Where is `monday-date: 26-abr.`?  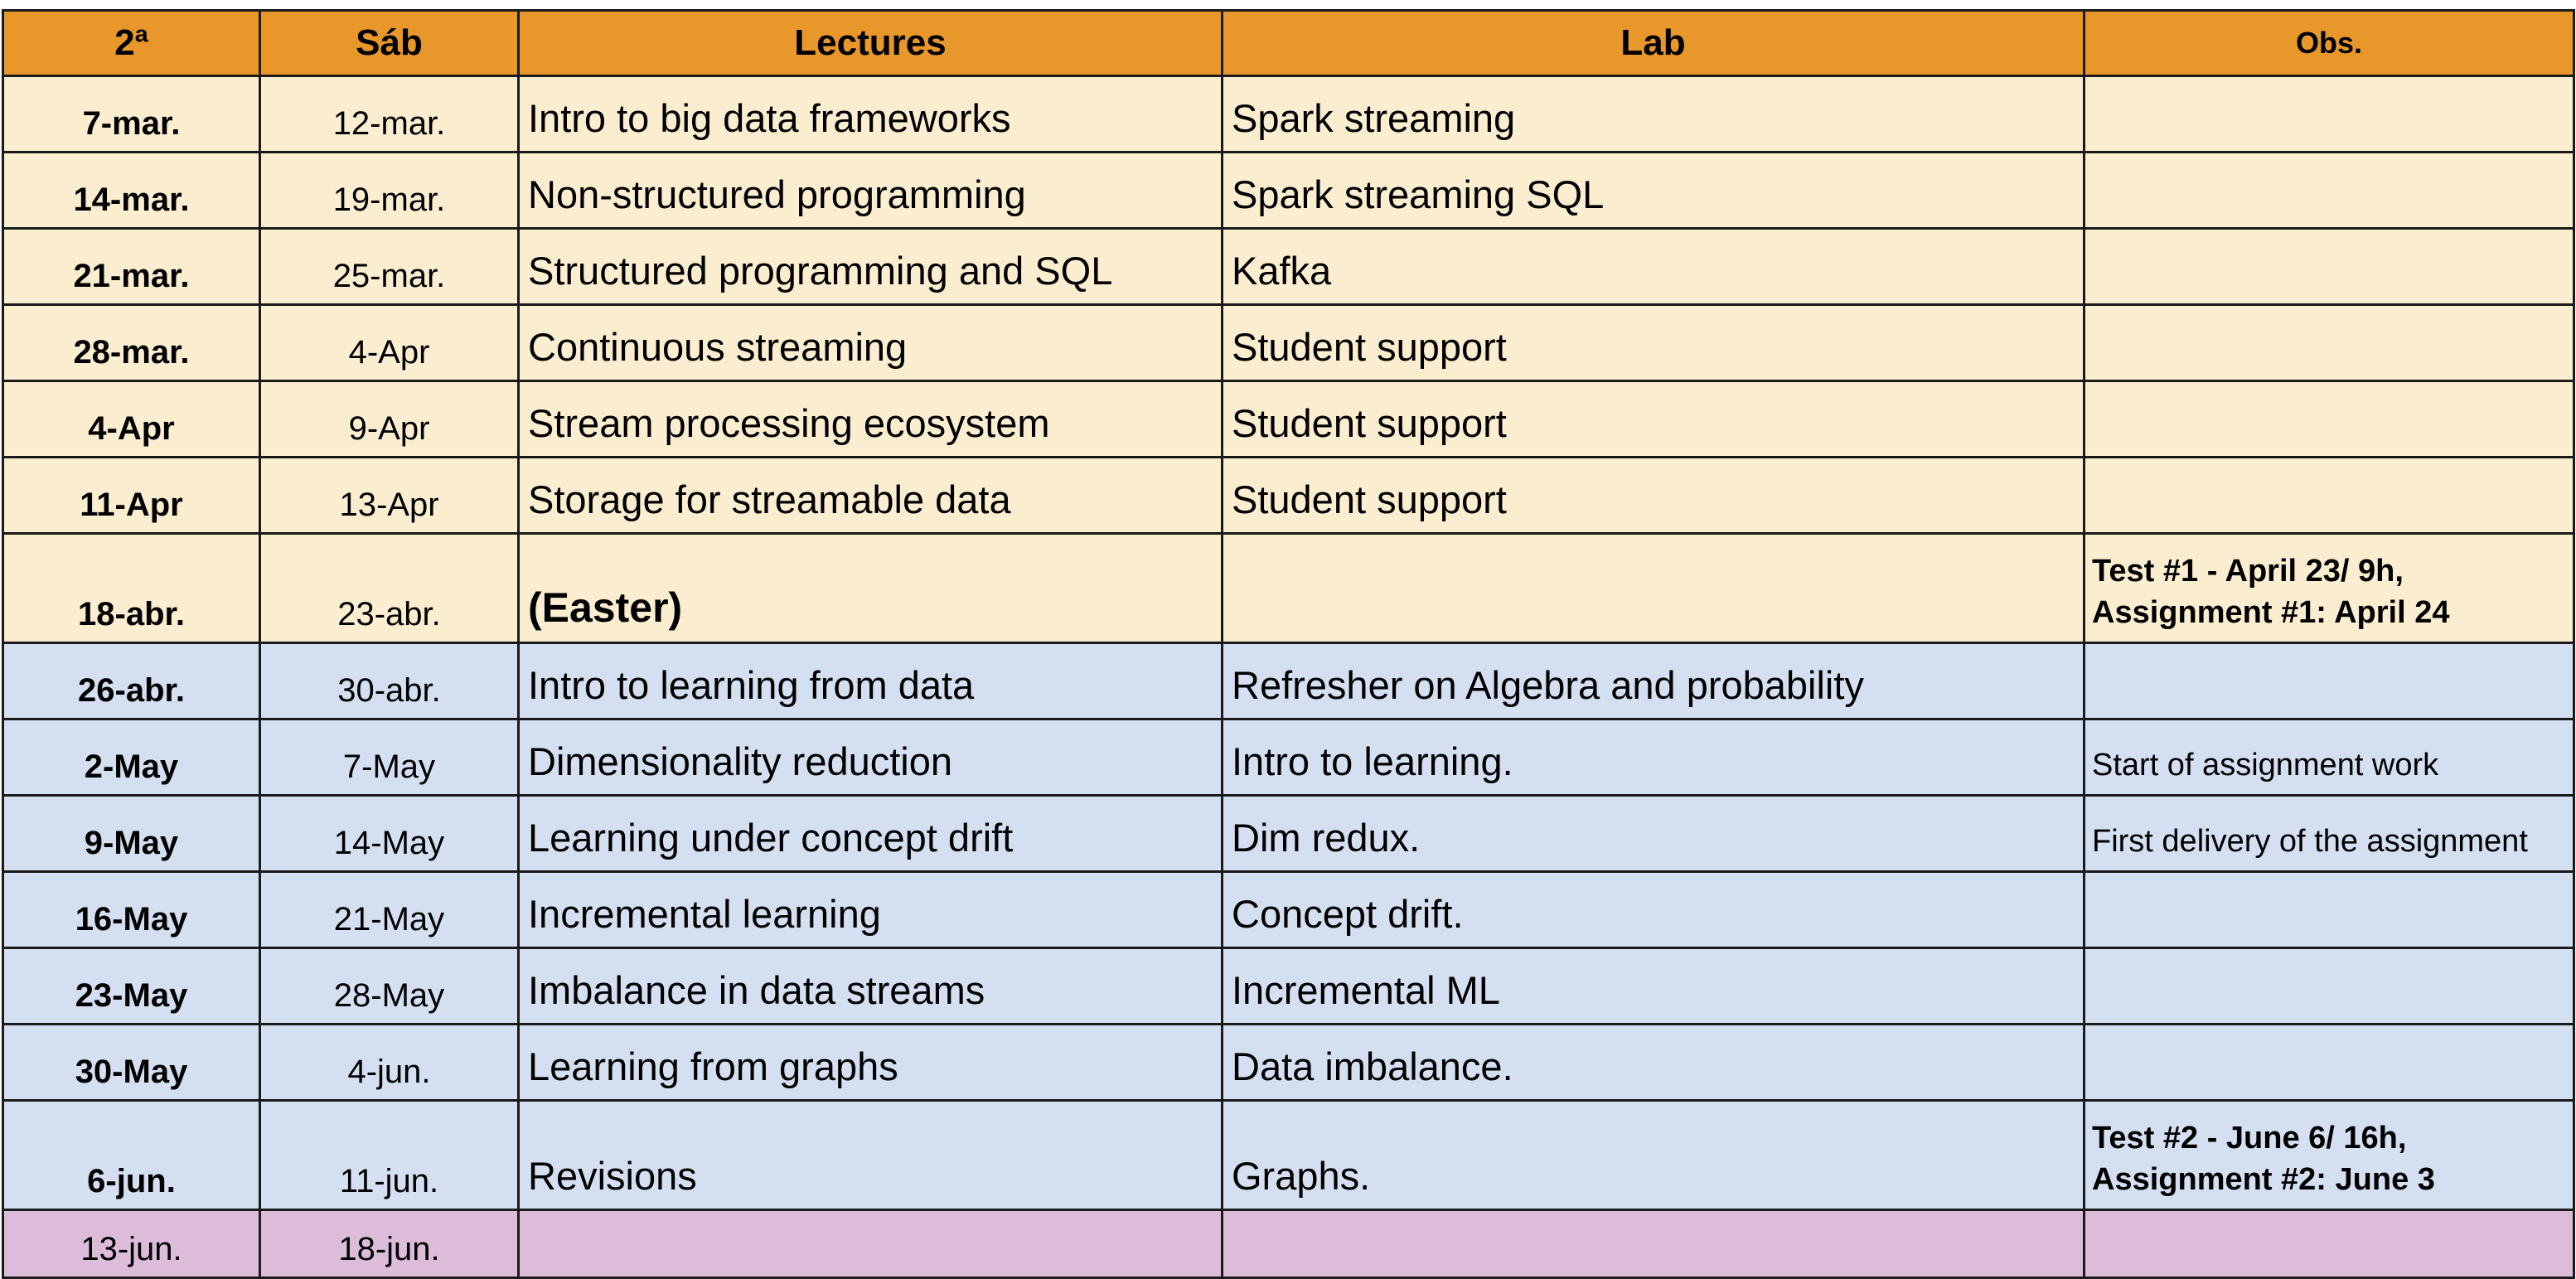 monday-date: 26-abr. is located at coordinates (131, 681).